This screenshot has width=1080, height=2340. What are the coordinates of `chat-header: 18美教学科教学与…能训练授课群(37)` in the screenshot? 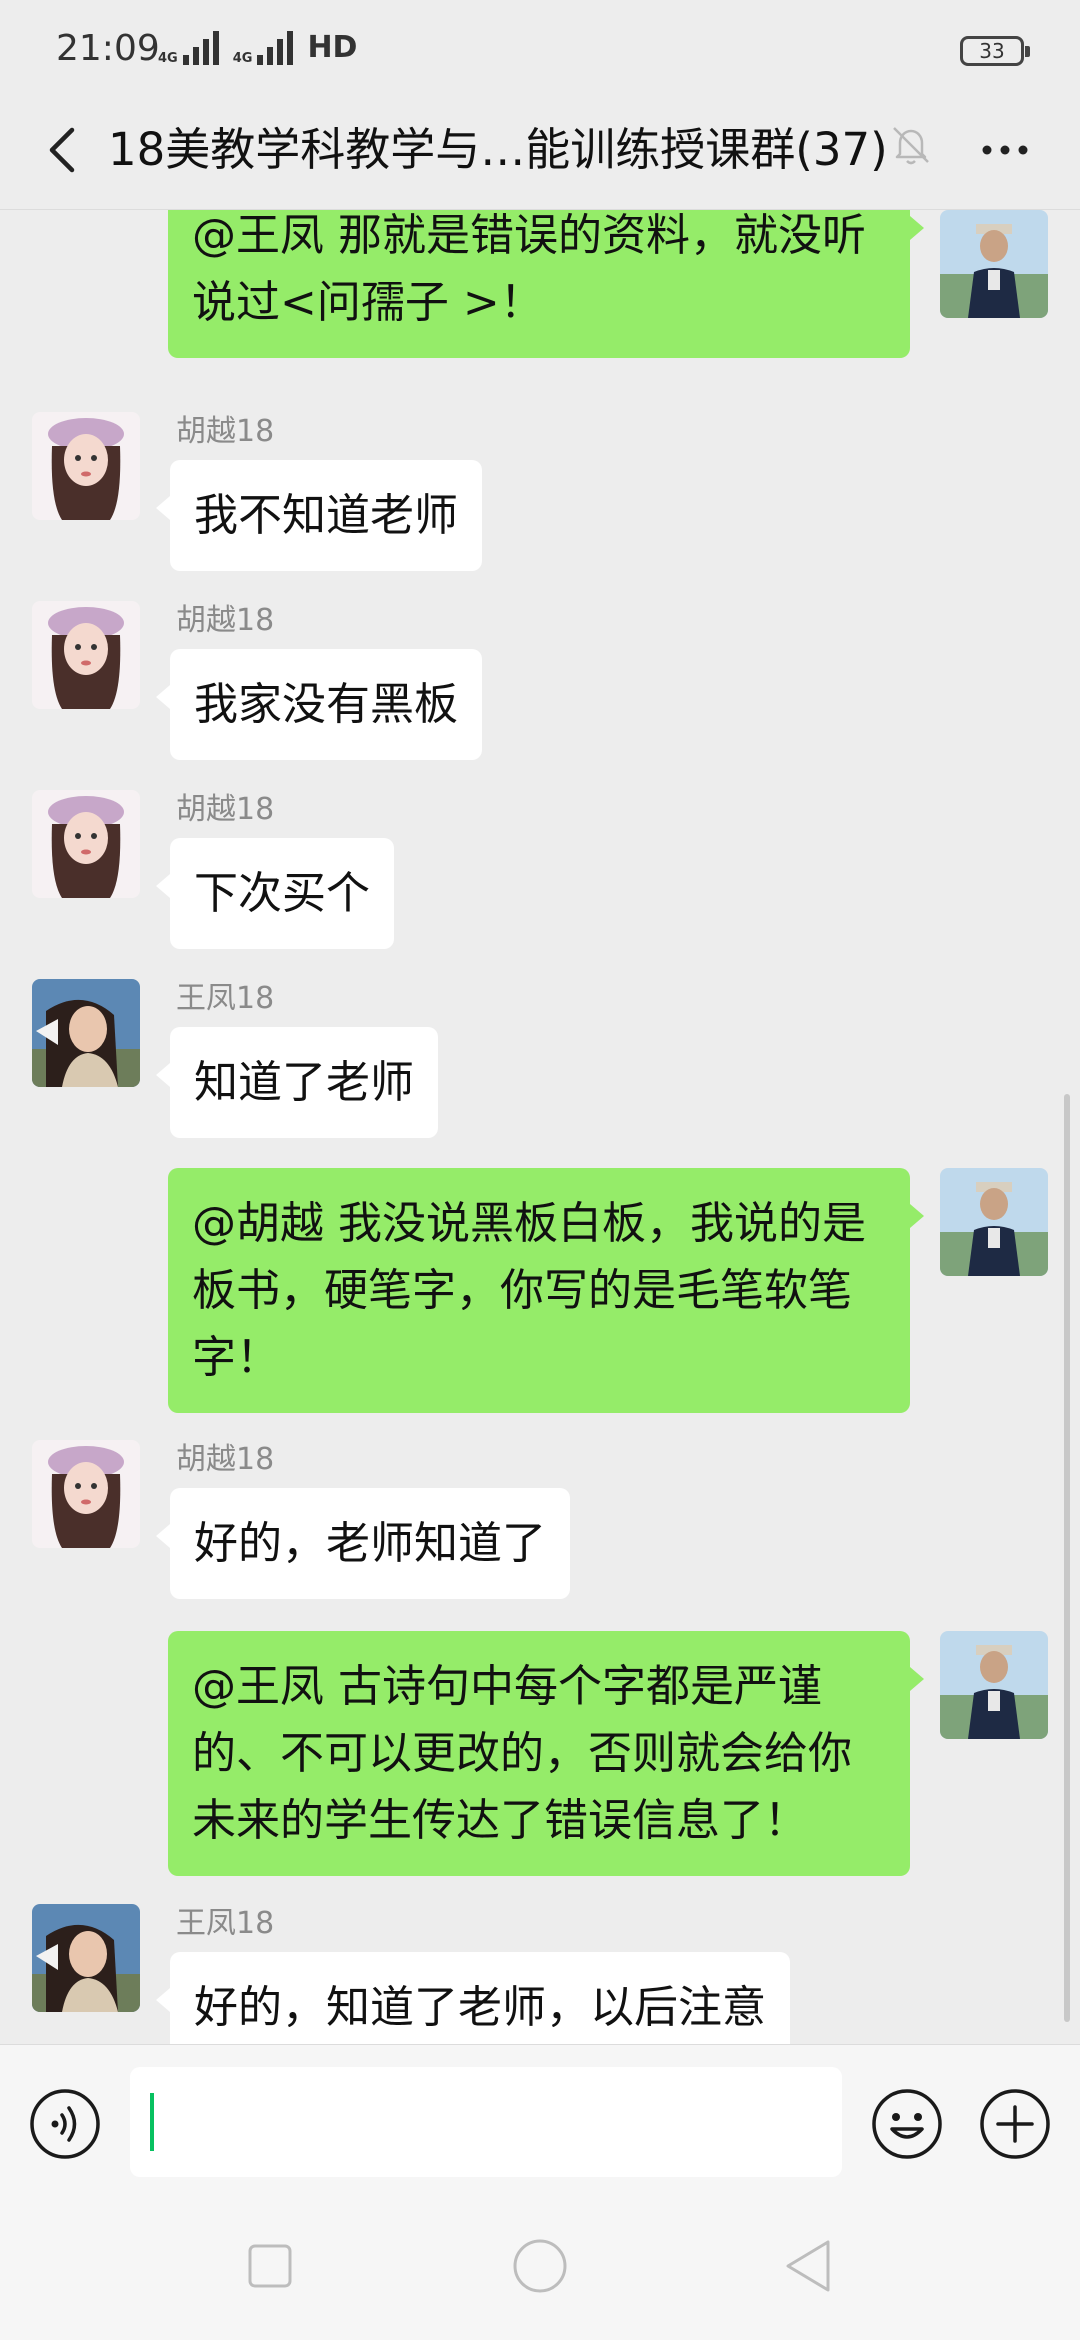 It's located at (540, 155).